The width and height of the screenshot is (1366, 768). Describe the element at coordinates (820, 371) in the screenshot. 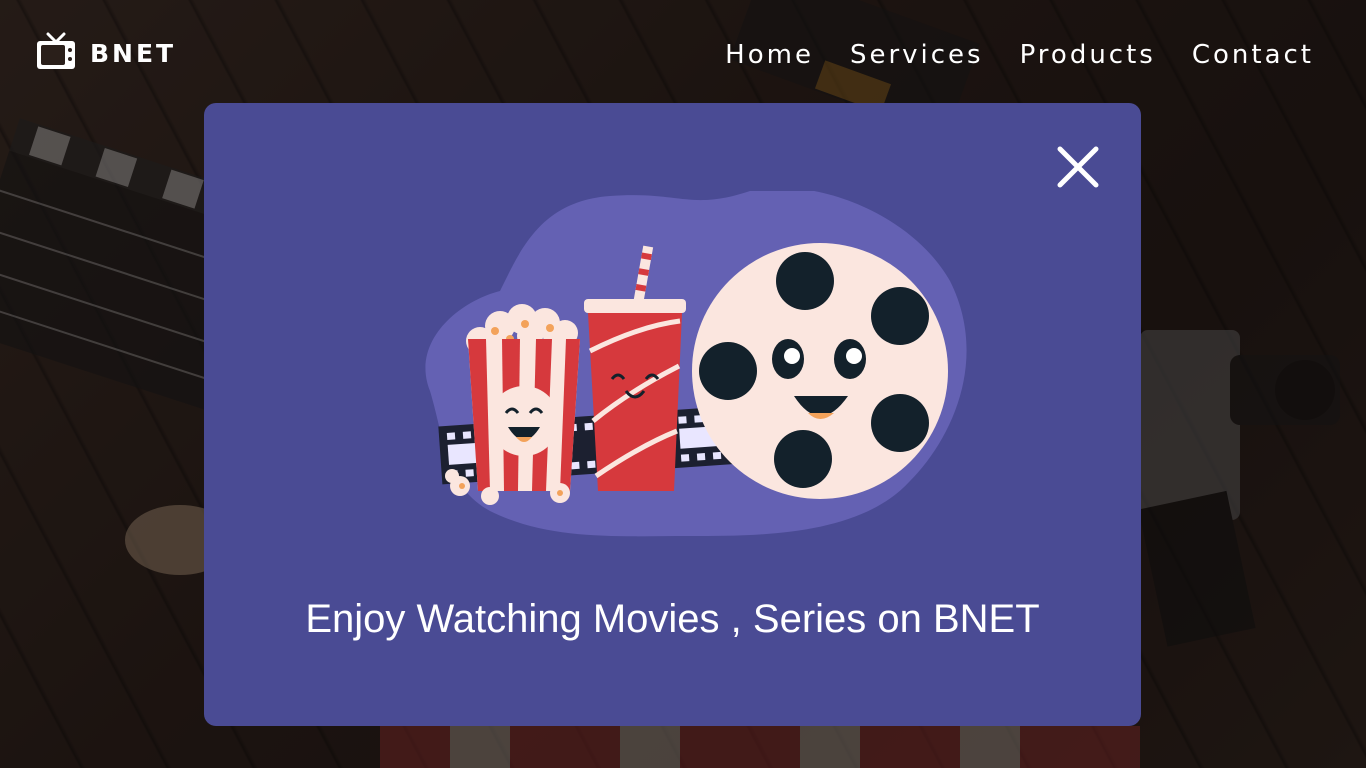

I see `film-reel` at that location.